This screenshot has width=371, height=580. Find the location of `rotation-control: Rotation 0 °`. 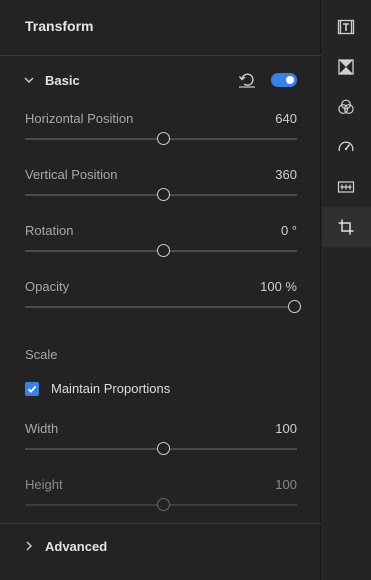

rotation-control: Rotation 0 ° is located at coordinates (161, 243).